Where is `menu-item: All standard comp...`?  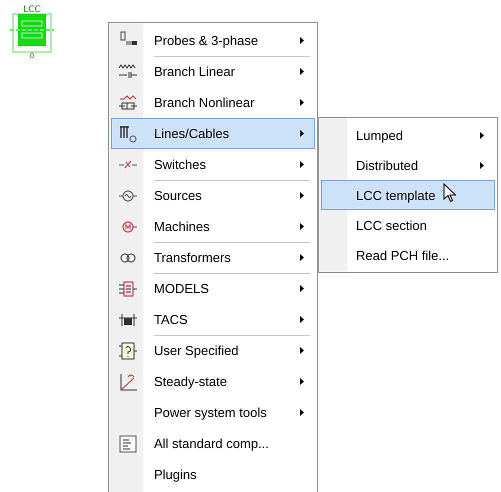
menu-item: All standard comp... is located at coordinates (213, 443).